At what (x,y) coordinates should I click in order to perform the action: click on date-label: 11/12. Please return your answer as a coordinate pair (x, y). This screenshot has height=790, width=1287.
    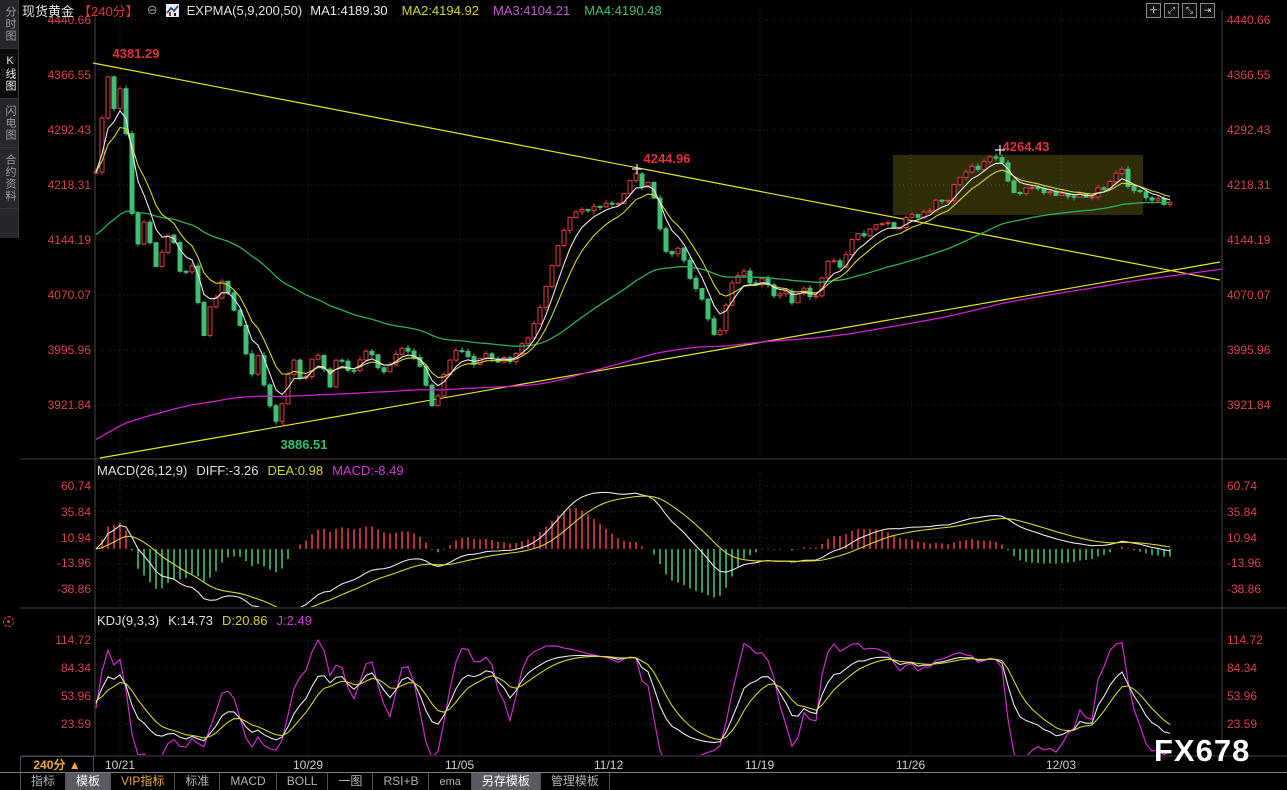
    Looking at the image, I should click on (608, 765).